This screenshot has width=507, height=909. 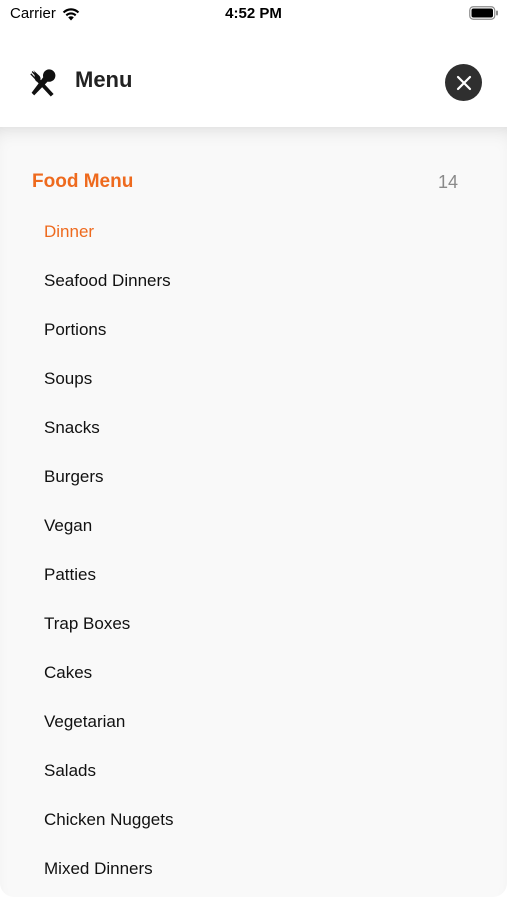 What do you see at coordinates (108, 737) in the screenshot?
I see `category-item-vegetarian: Vegetarian` at bounding box center [108, 737].